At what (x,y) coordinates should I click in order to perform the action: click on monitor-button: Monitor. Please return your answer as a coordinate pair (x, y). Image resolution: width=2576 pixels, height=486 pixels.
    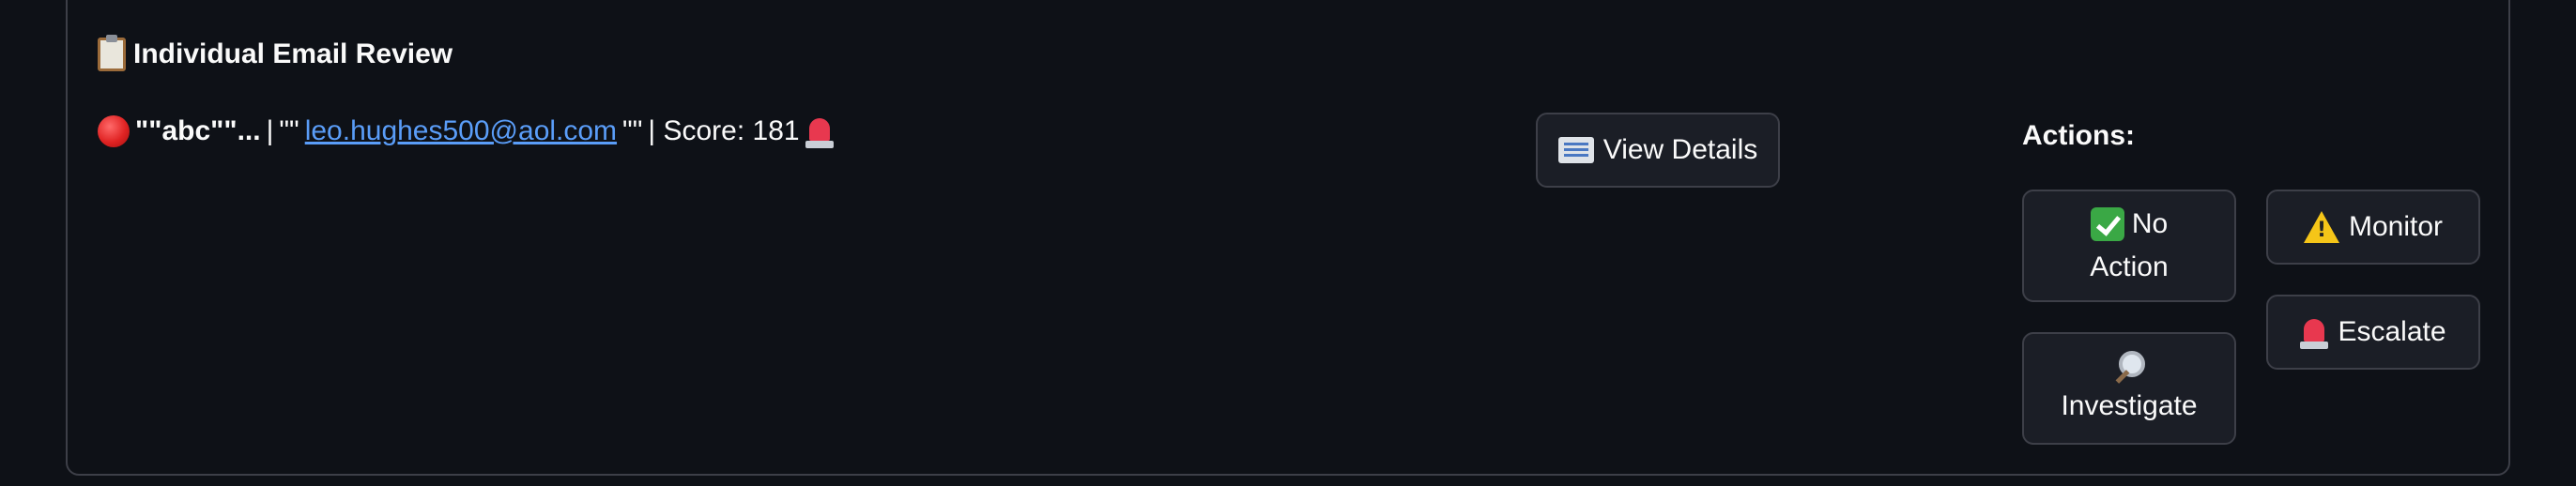
    Looking at the image, I should click on (2373, 227).